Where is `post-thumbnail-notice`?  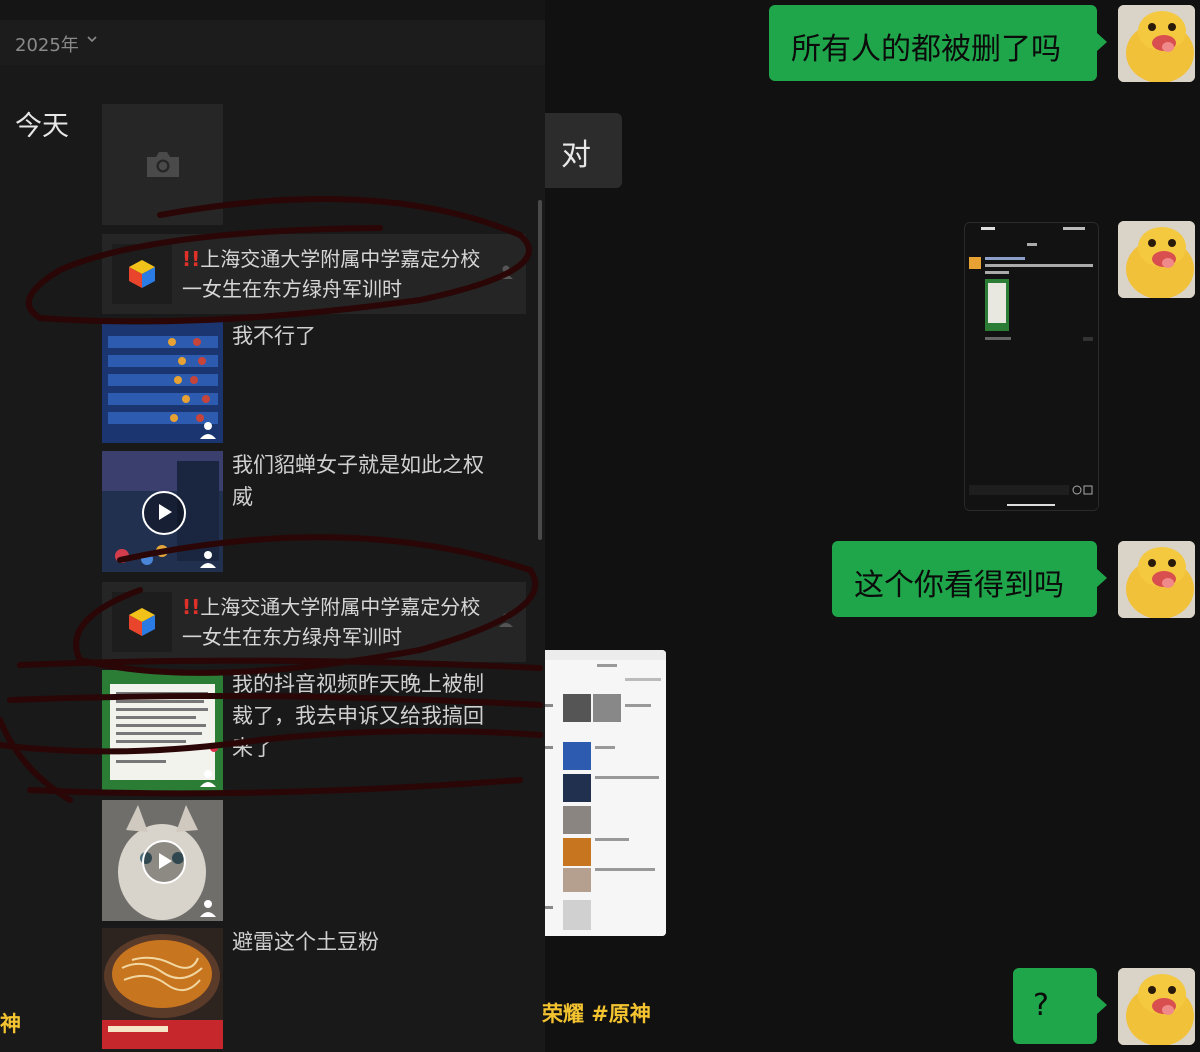 post-thumbnail-notice is located at coordinates (162, 730).